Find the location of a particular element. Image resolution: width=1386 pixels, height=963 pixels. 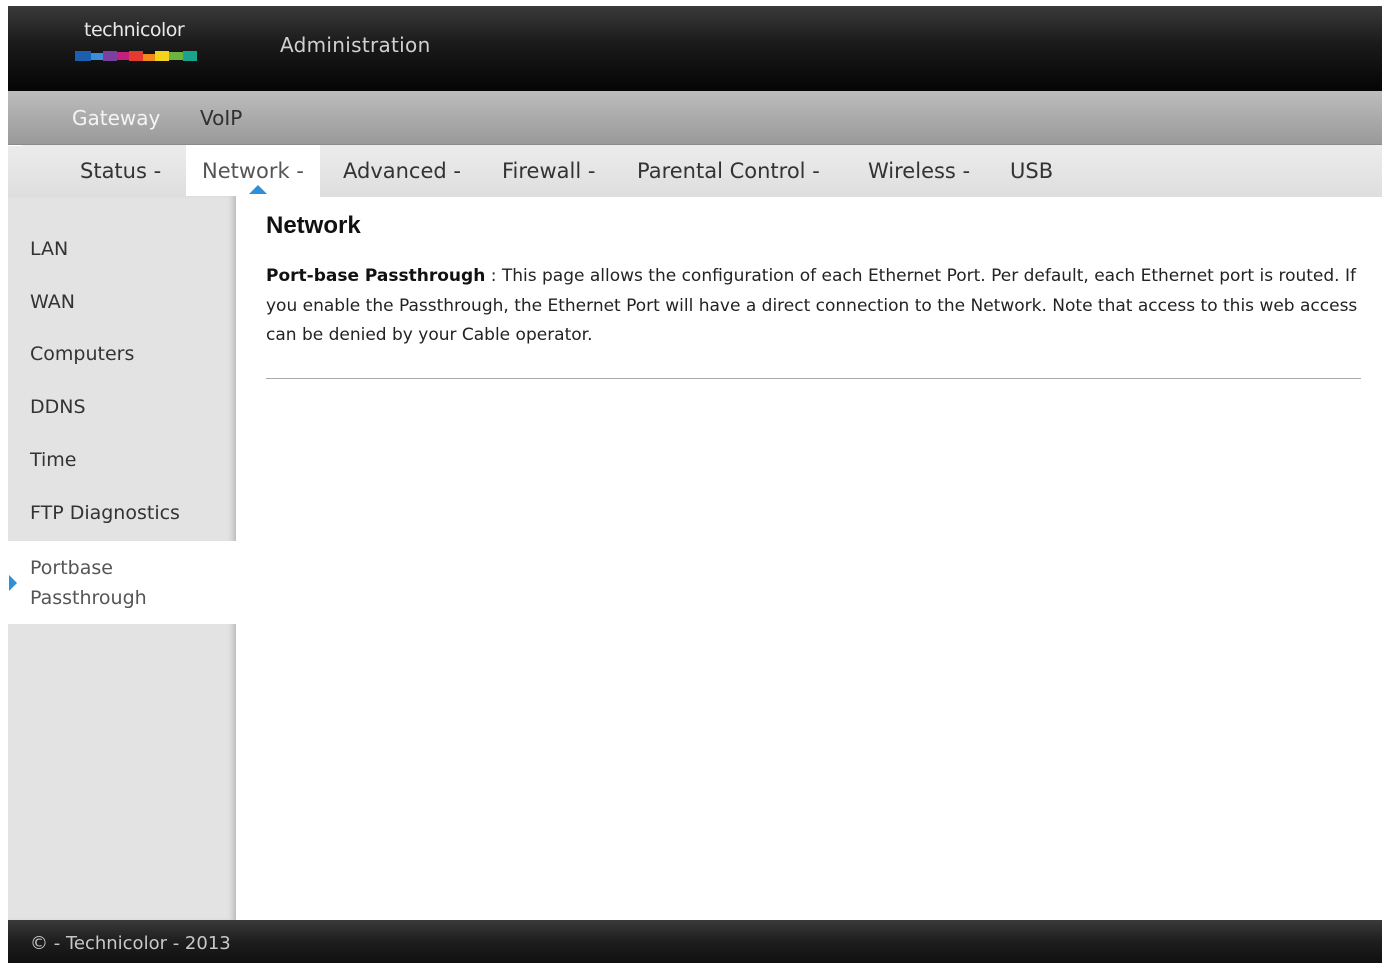

sidebar-item-computers: Computers is located at coordinates (82, 354).